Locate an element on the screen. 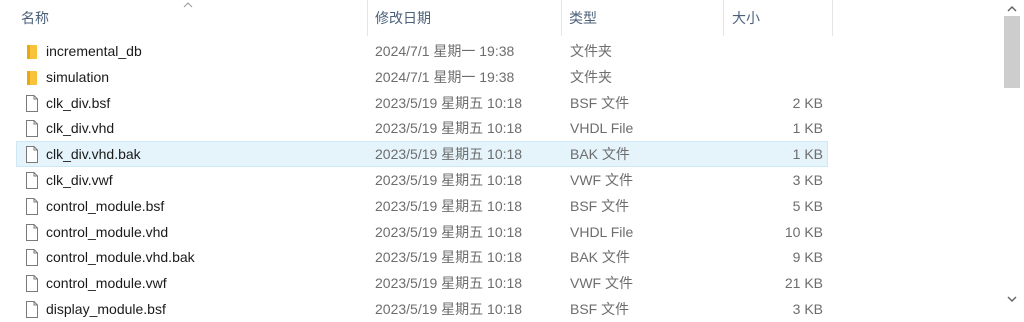 The width and height of the screenshot is (1024, 322). file-size: 5 KB is located at coordinates (807, 206).